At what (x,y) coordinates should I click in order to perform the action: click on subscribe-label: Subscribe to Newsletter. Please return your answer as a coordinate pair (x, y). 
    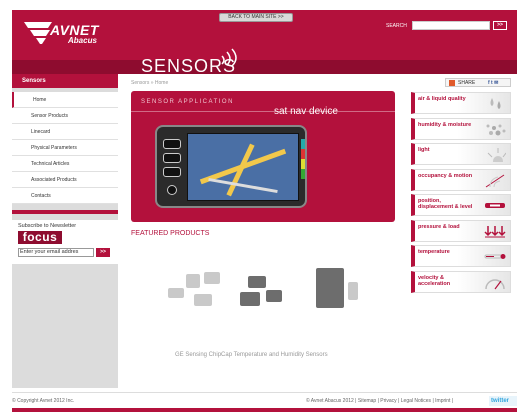
    Looking at the image, I should click on (47, 226).